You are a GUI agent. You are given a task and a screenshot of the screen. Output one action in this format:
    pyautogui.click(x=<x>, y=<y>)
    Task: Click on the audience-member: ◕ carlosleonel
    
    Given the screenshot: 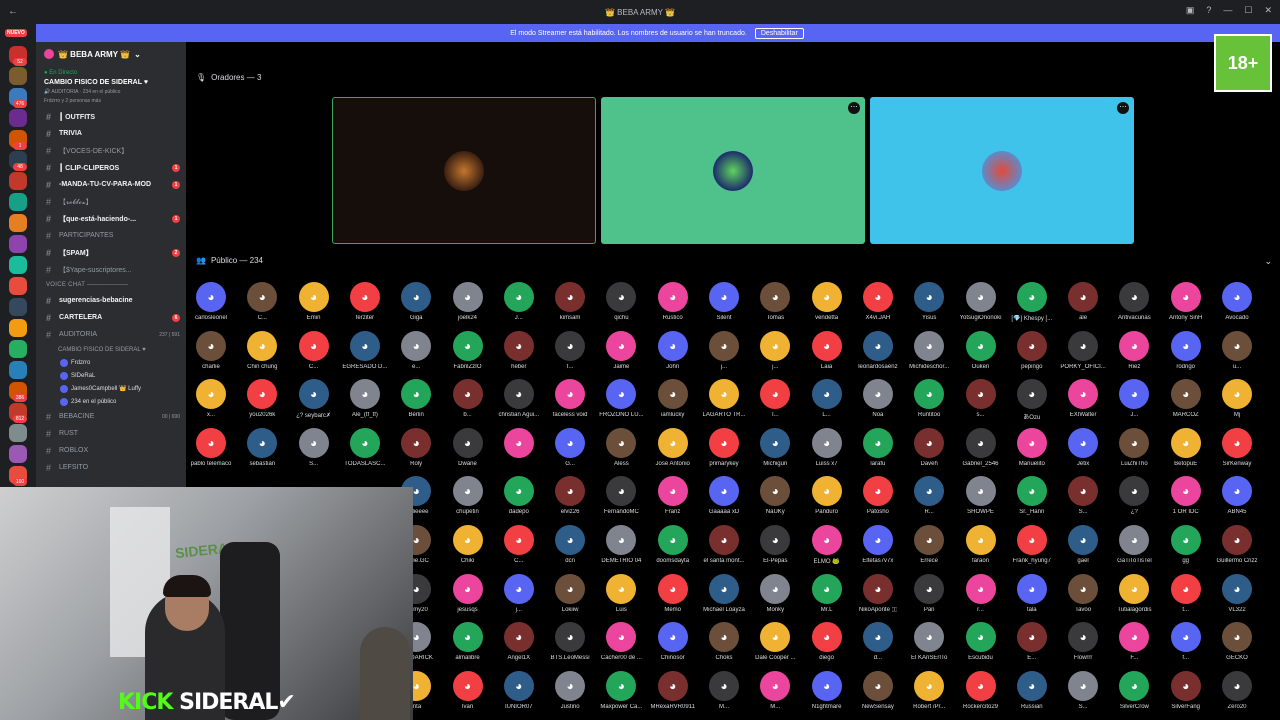 What is the action you would take?
    pyautogui.click(x=211, y=305)
    